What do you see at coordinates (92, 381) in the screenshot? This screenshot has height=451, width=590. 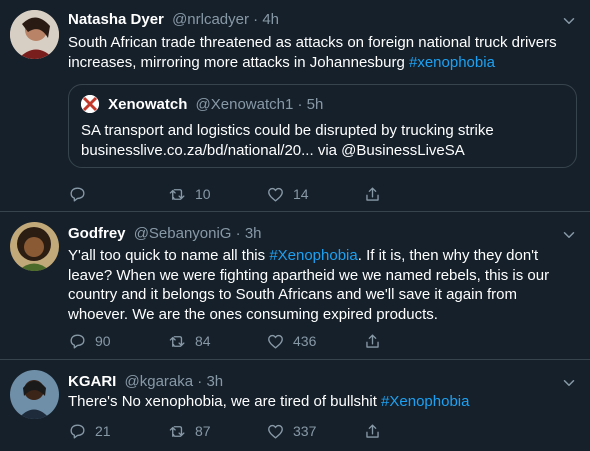 I see `author-name: KGARI` at bounding box center [92, 381].